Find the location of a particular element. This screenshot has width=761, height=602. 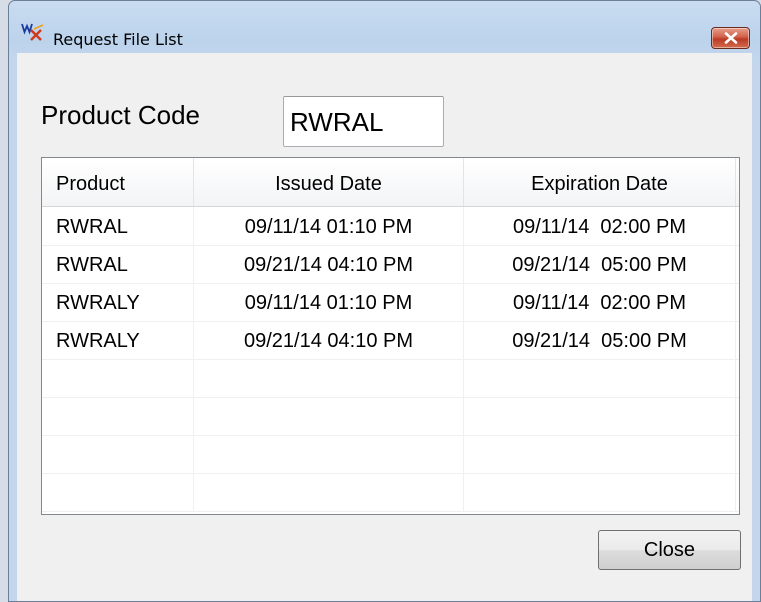

product-code-label: Product Code is located at coordinates (120, 115).